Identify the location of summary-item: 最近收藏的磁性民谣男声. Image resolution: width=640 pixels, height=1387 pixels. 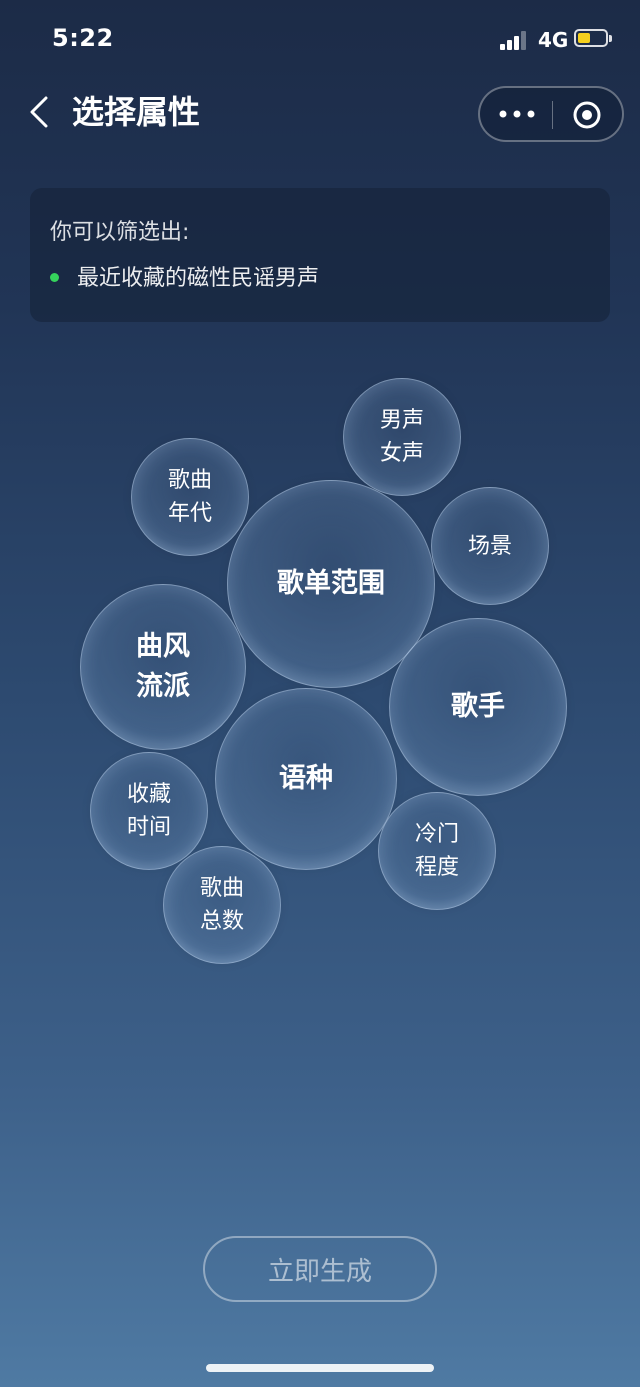
(184, 276).